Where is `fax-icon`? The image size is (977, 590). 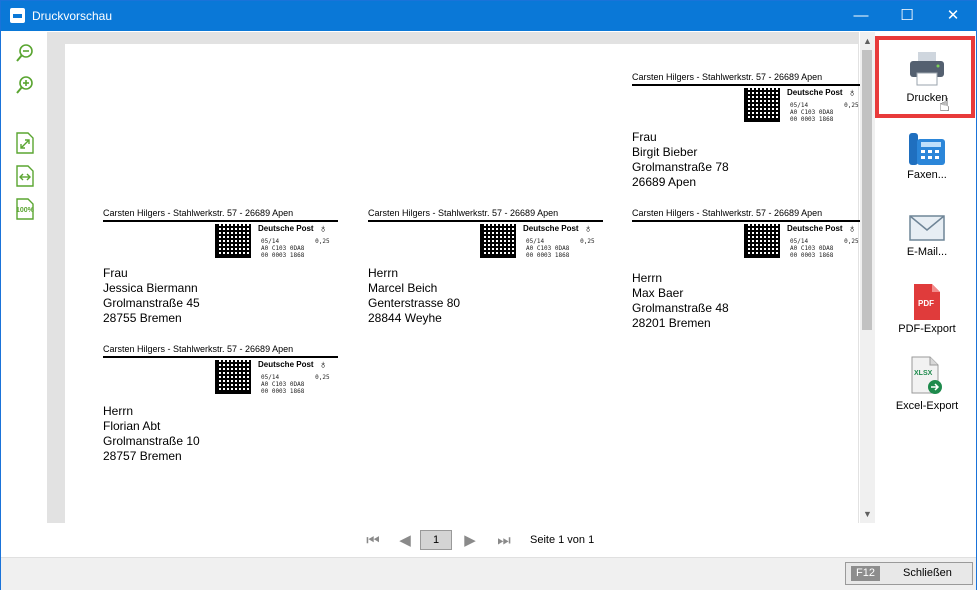
fax-icon is located at coordinates (927, 149).